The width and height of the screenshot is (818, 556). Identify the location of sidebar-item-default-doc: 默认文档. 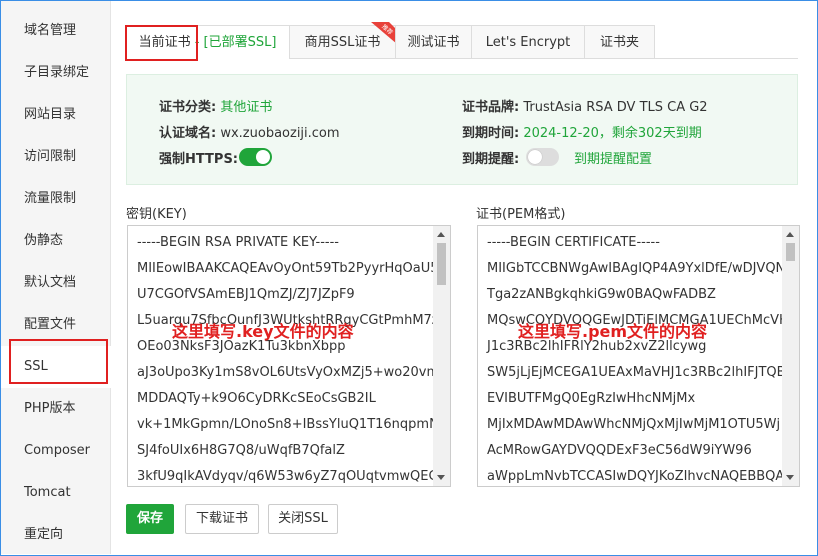
(55, 283).